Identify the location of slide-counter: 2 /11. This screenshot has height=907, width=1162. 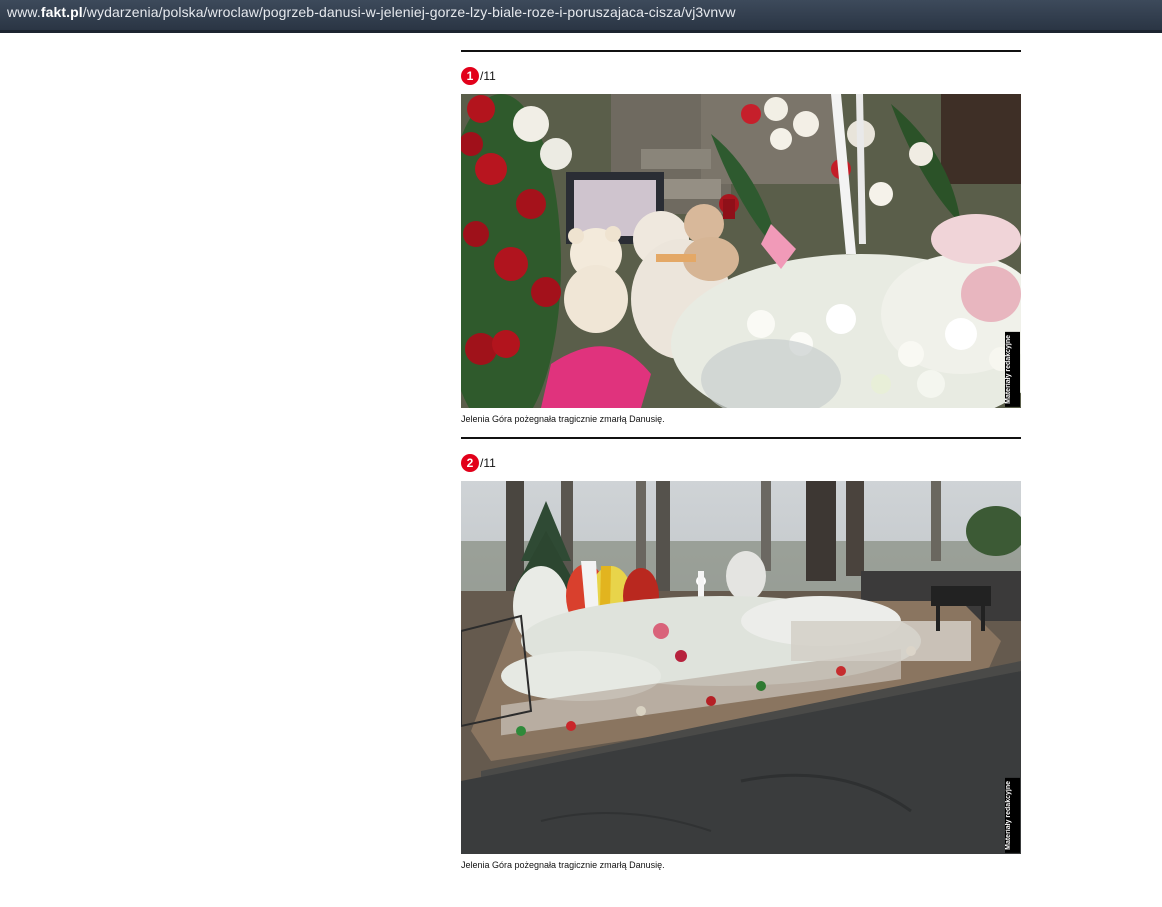
(741, 463).